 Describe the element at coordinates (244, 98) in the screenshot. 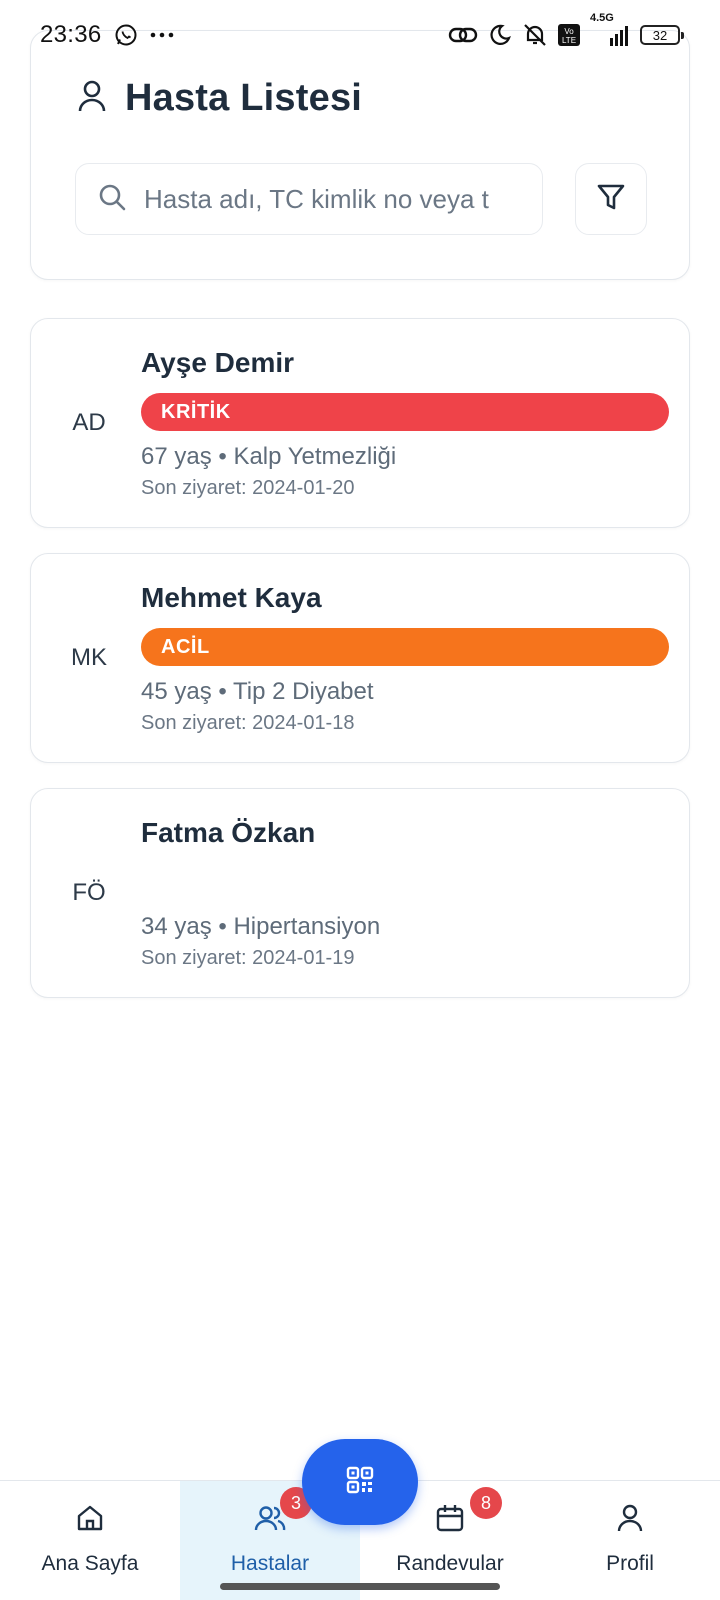

I see `page-title: Hasta Listesi` at that location.